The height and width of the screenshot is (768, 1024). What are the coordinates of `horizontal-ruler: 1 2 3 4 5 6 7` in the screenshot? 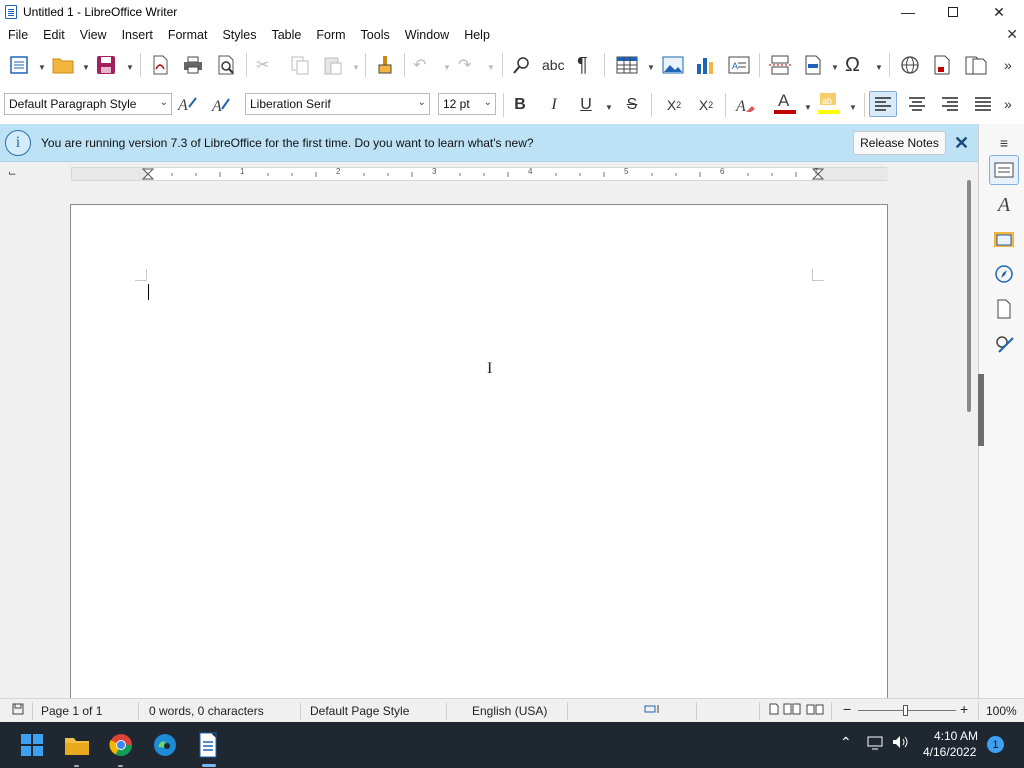 It's located at (479, 174).